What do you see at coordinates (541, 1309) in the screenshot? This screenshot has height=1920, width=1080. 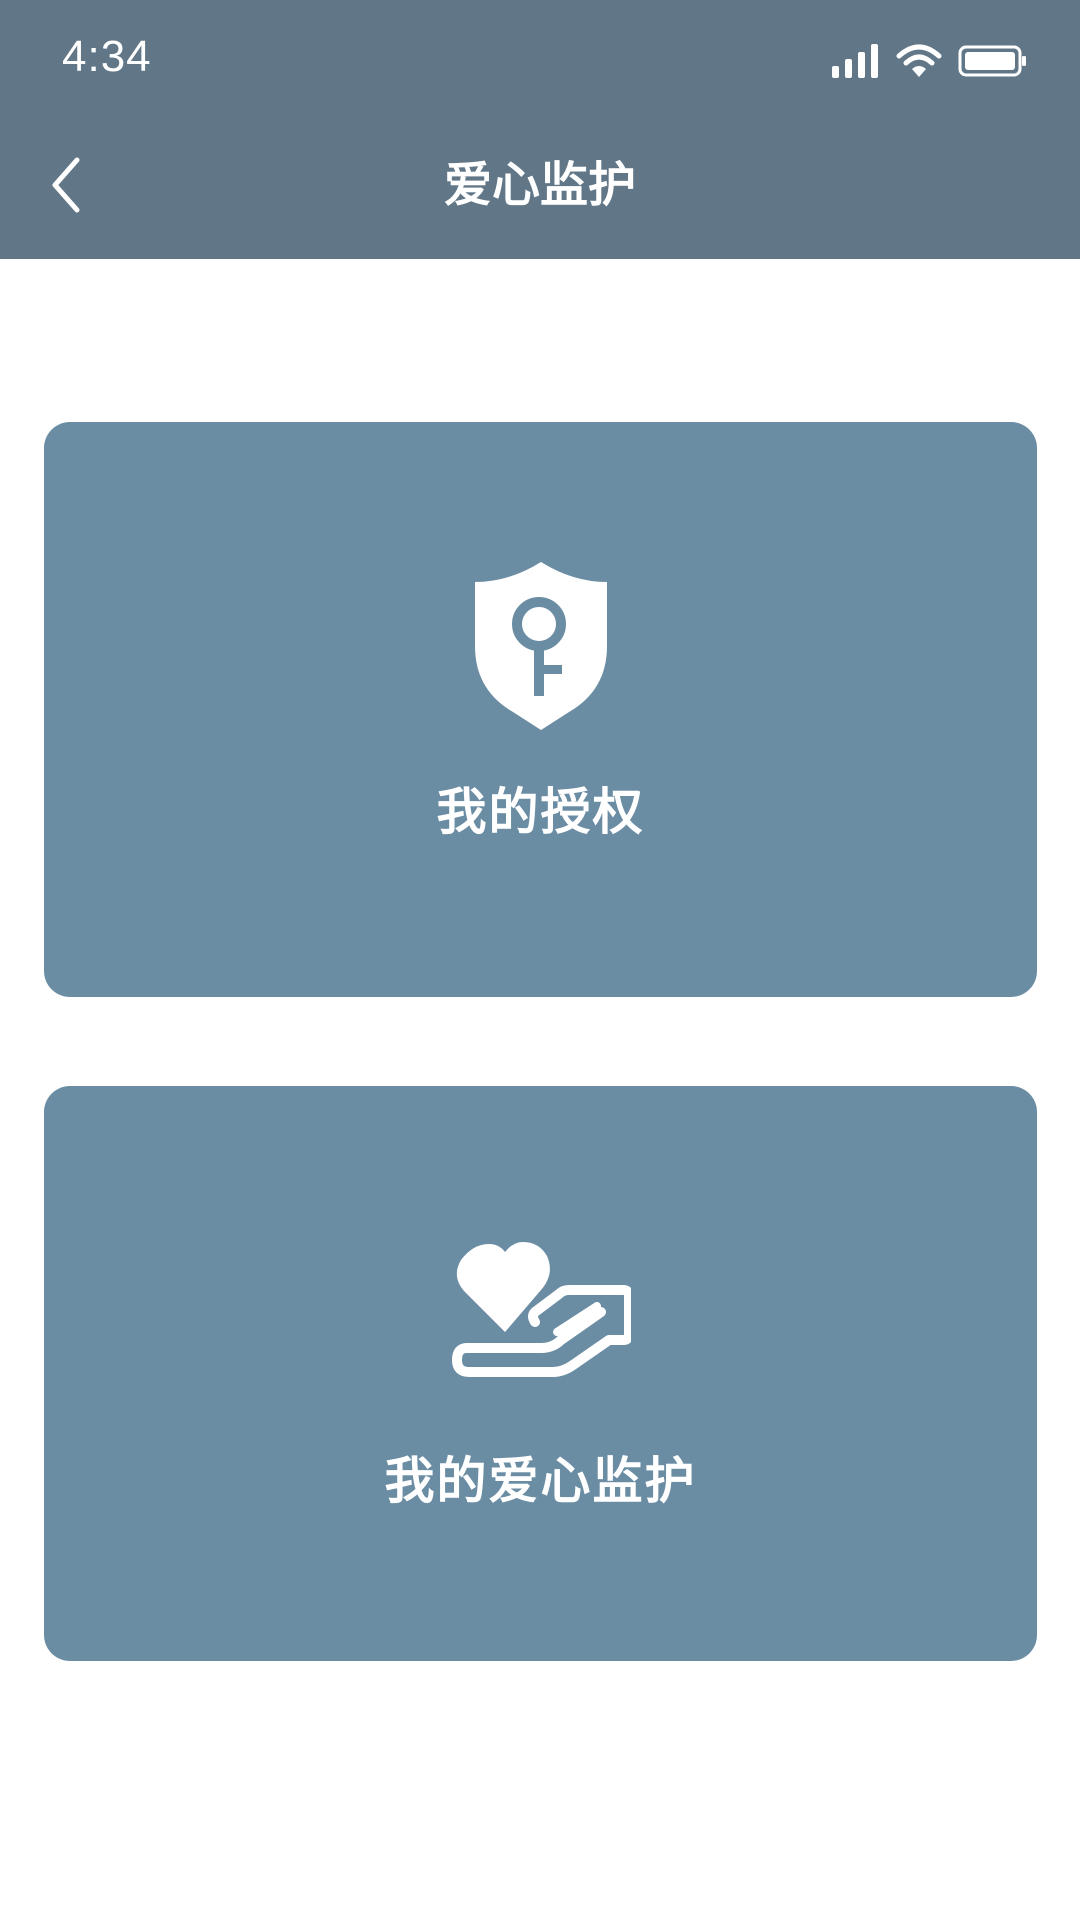 I see `heart-hand-icon` at bounding box center [541, 1309].